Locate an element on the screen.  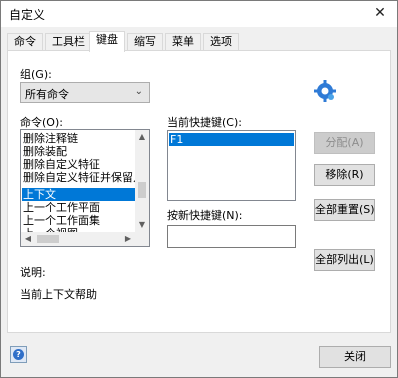
description-label: 说明: is located at coordinates (33, 272).